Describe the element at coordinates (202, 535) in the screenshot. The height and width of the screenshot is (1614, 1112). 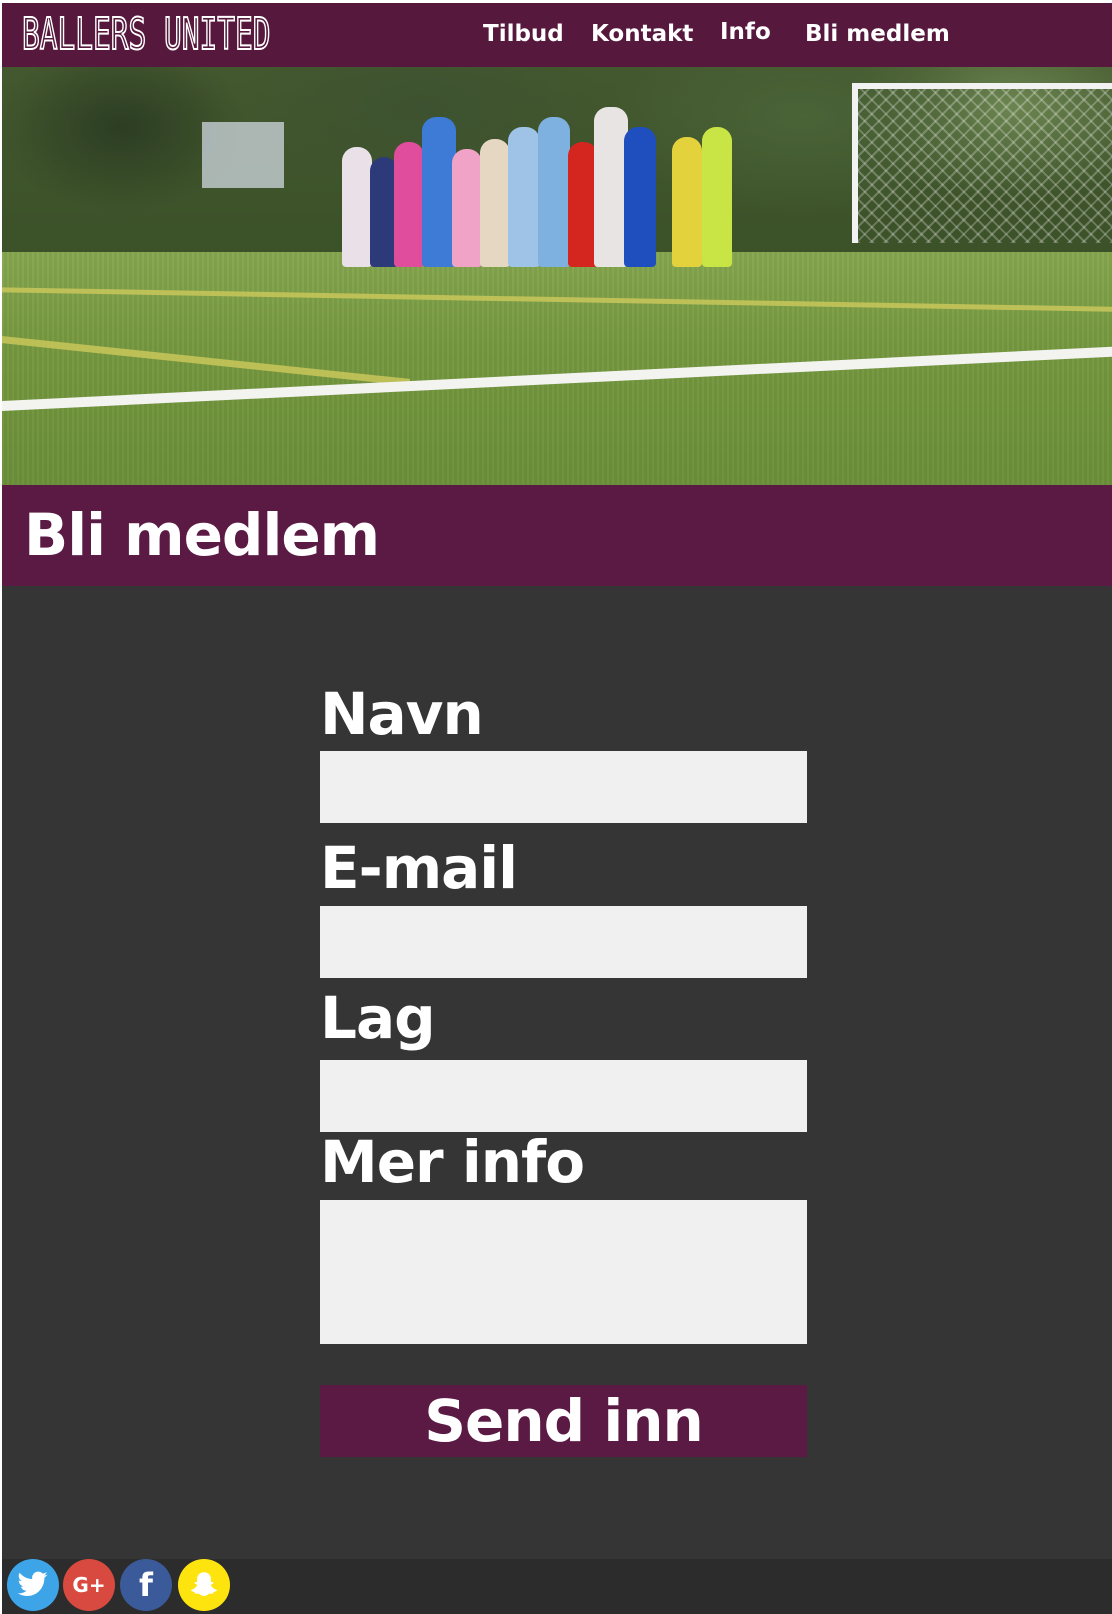
I see `page-title: Bli medlem` at that location.